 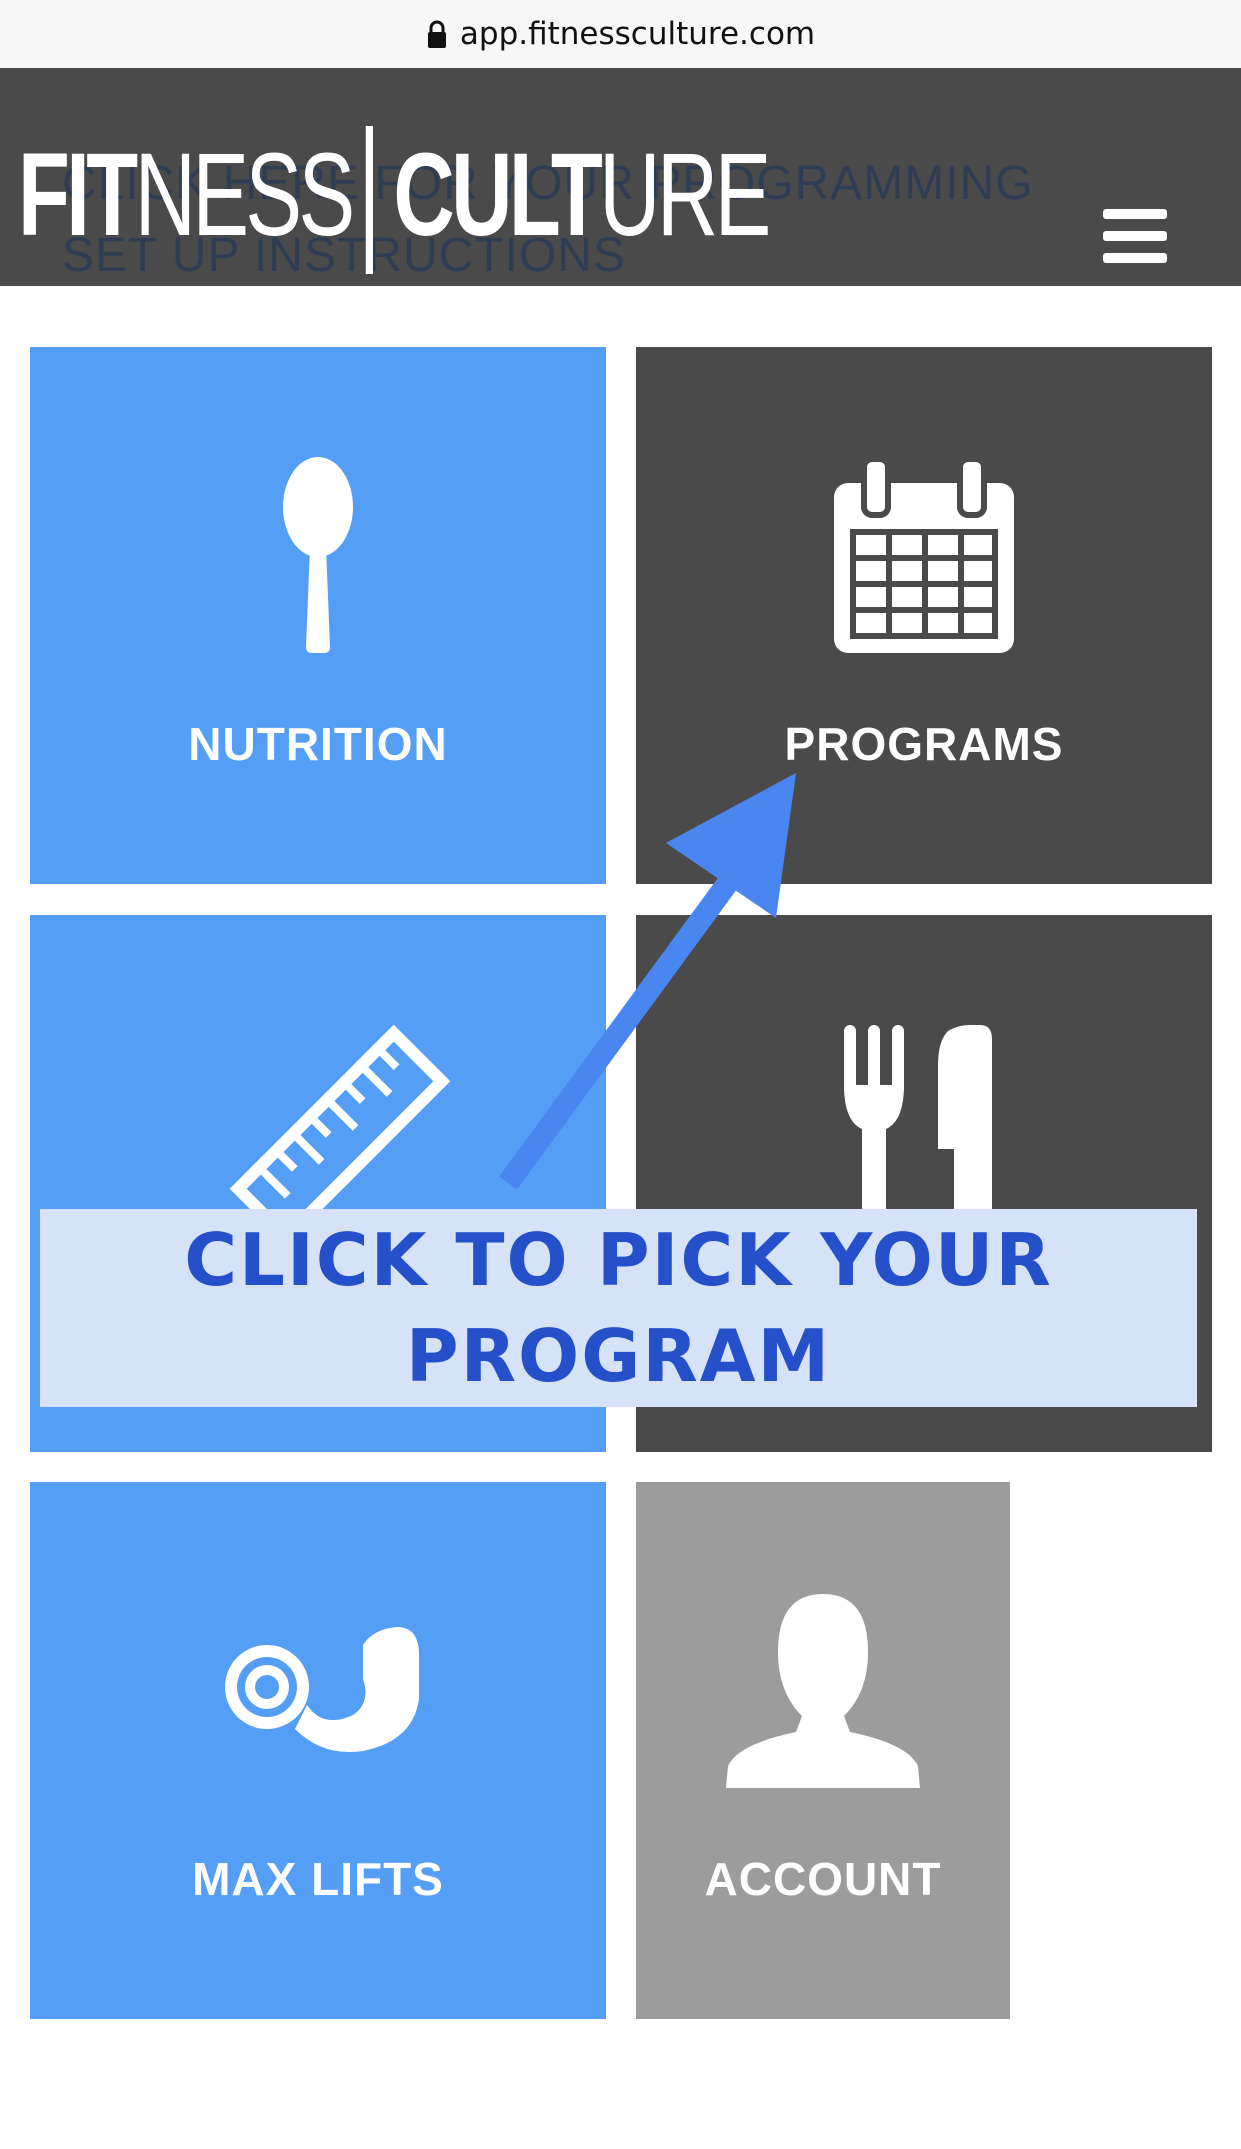 I want to click on url-bar: app.fitnessculture.com, so click(x=620, y=34).